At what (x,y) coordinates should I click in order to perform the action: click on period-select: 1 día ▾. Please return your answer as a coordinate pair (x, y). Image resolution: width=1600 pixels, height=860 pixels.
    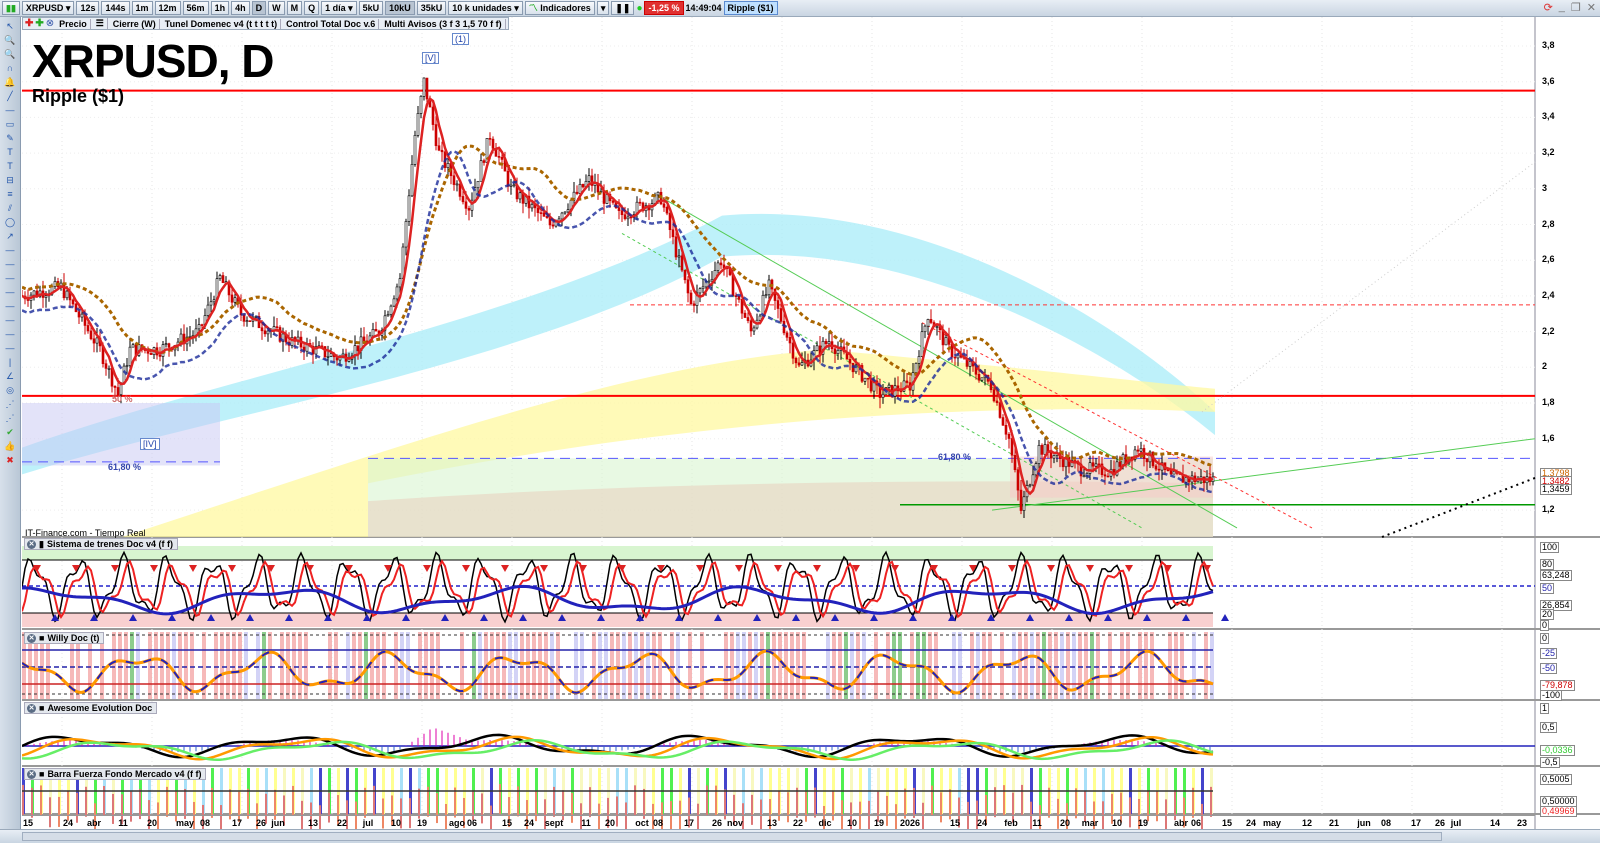
    Looking at the image, I should click on (339, 8).